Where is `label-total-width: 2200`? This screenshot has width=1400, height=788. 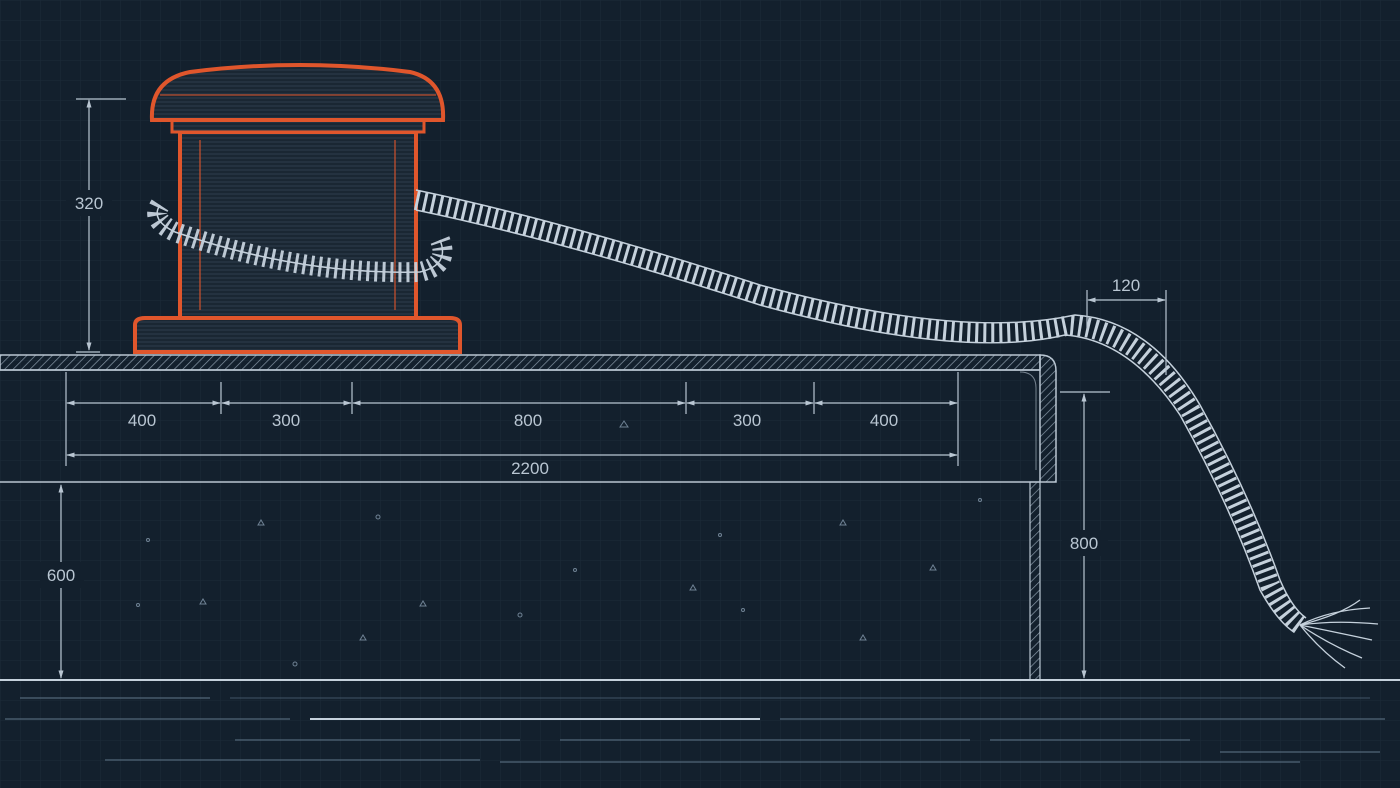 label-total-width: 2200 is located at coordinates (530, 468).